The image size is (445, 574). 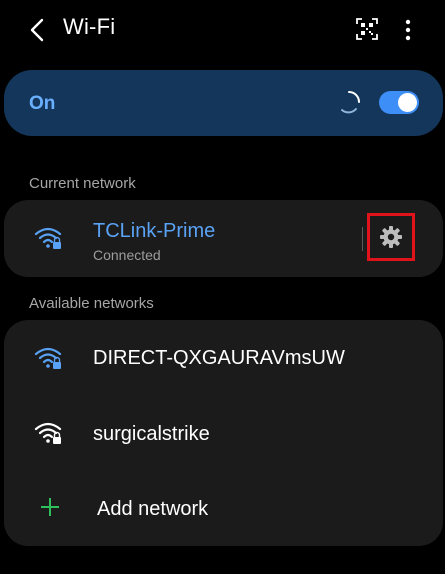 I want to click on gear-icon, so click(x=391, y=237).